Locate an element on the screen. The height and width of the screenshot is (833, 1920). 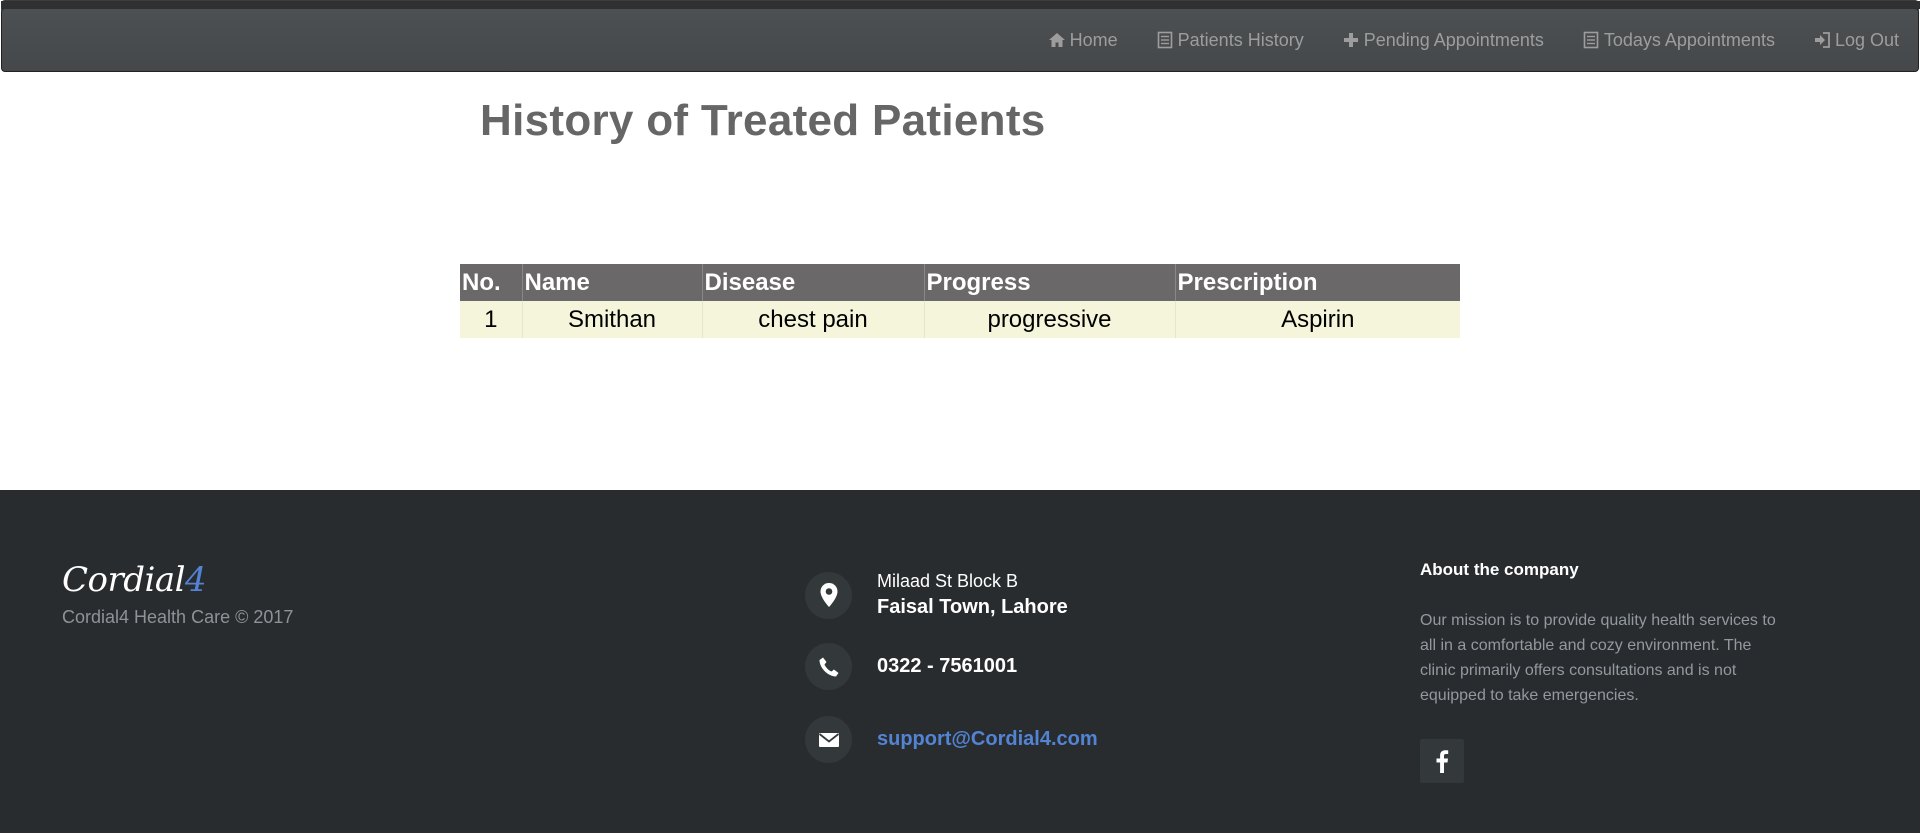
nav-item-label: Patients History is located at coordinates (1240, 39).